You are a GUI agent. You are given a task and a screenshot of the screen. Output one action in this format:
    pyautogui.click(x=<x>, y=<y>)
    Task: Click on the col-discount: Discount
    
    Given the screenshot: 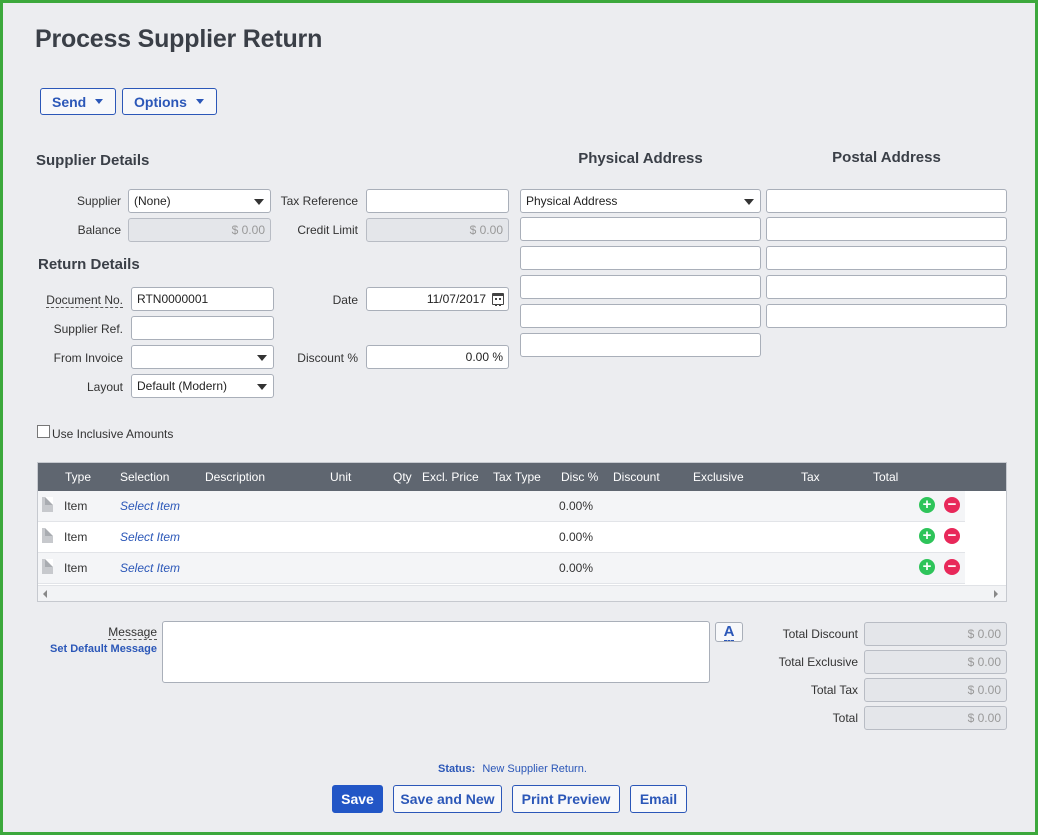 What is the action you would take?
    pyautogui.click(x=636, y=477)
    